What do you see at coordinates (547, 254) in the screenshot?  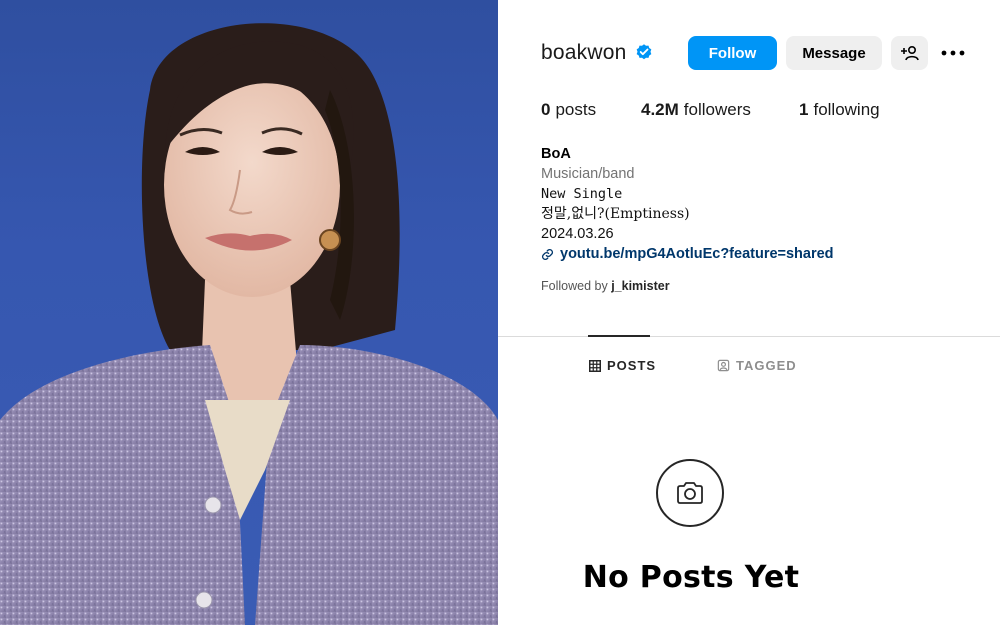 I see `link-icon` at bounding box center [547, 254].